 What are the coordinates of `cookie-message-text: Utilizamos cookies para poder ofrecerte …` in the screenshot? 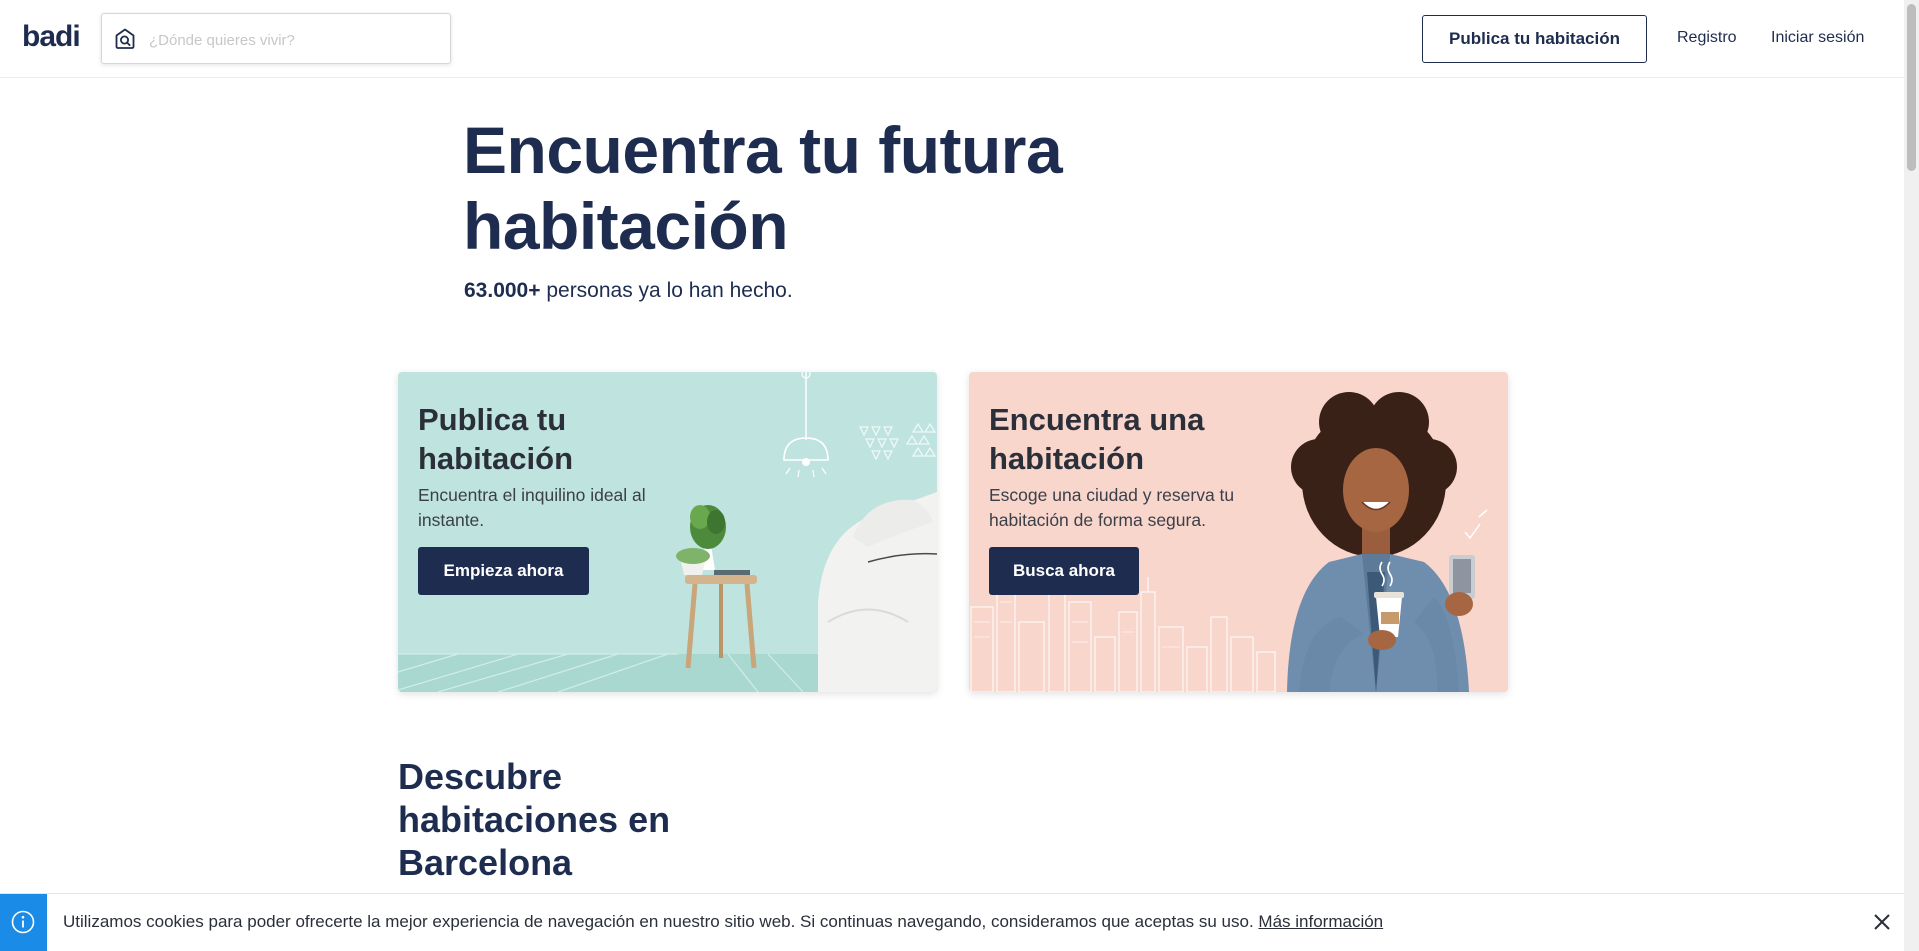 It's located at (661, 921).